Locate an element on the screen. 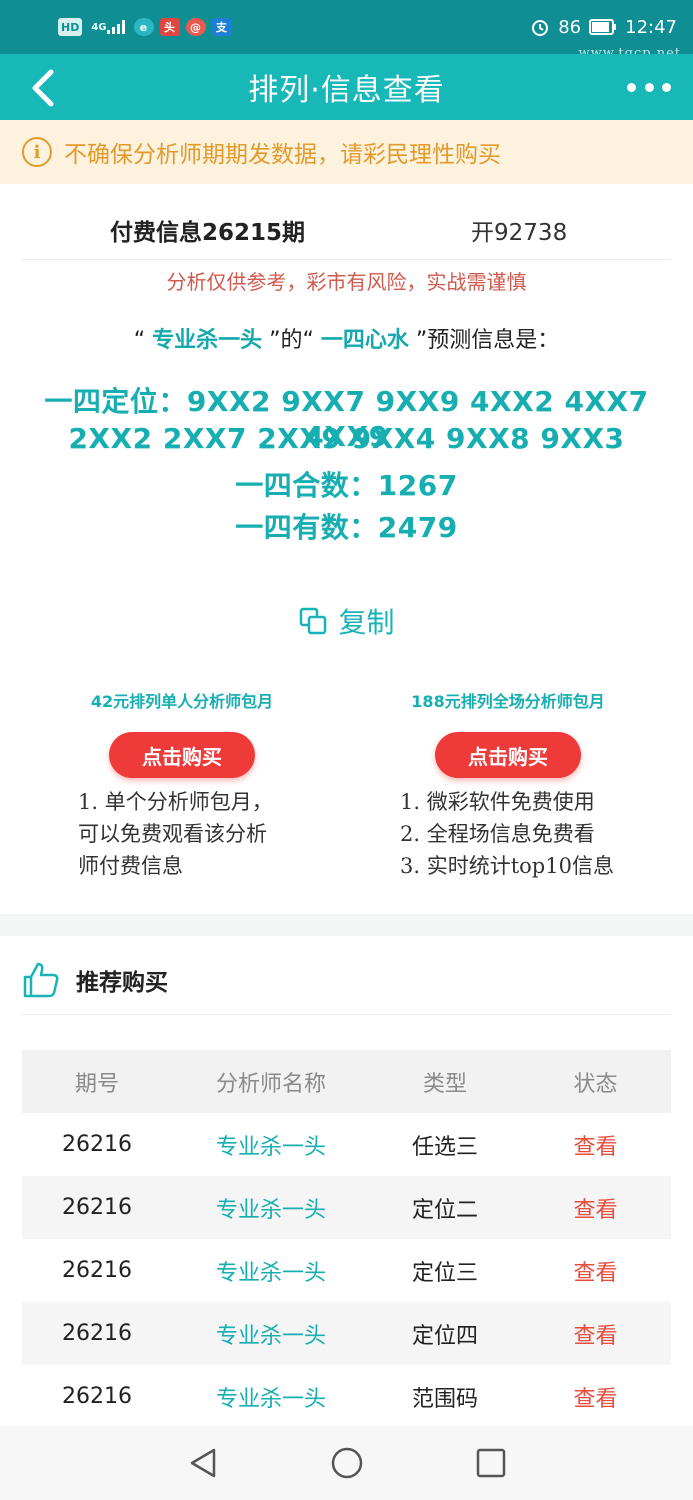  table-row: 26216 专业杀一头 范围码 查看 is located at coordinates (346, 1396).